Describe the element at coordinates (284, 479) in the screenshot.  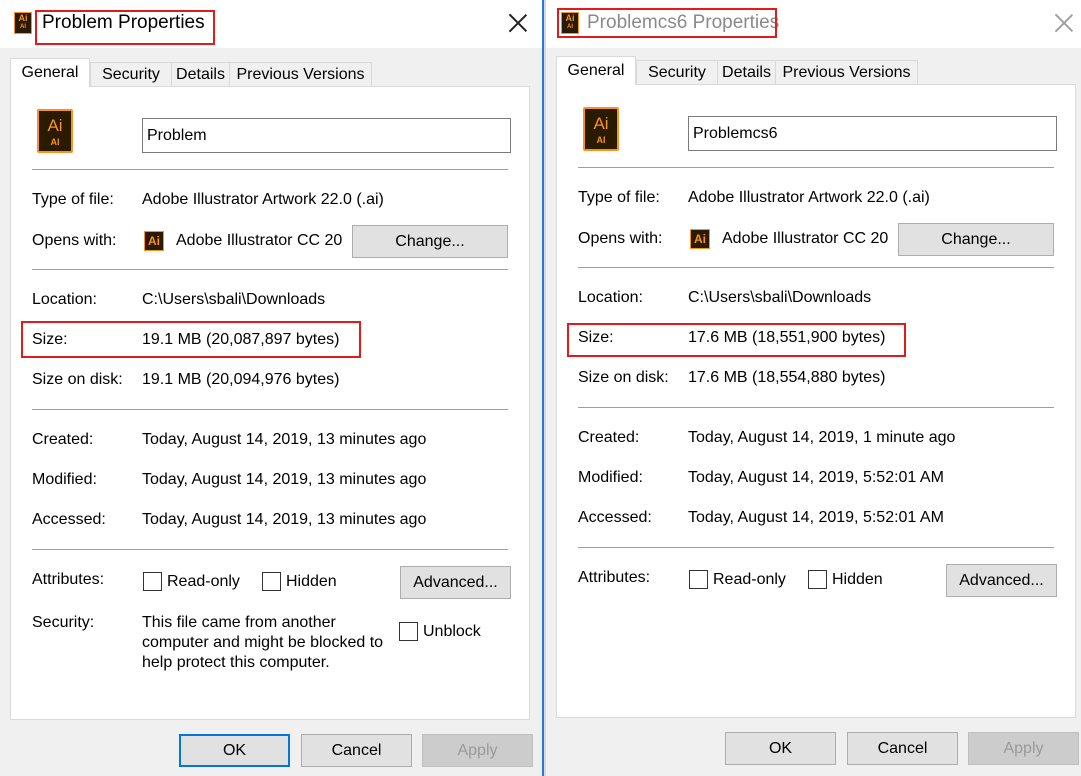
I see `modified-value: Today, August 14, 2019, 13 minutes ago` at that location.